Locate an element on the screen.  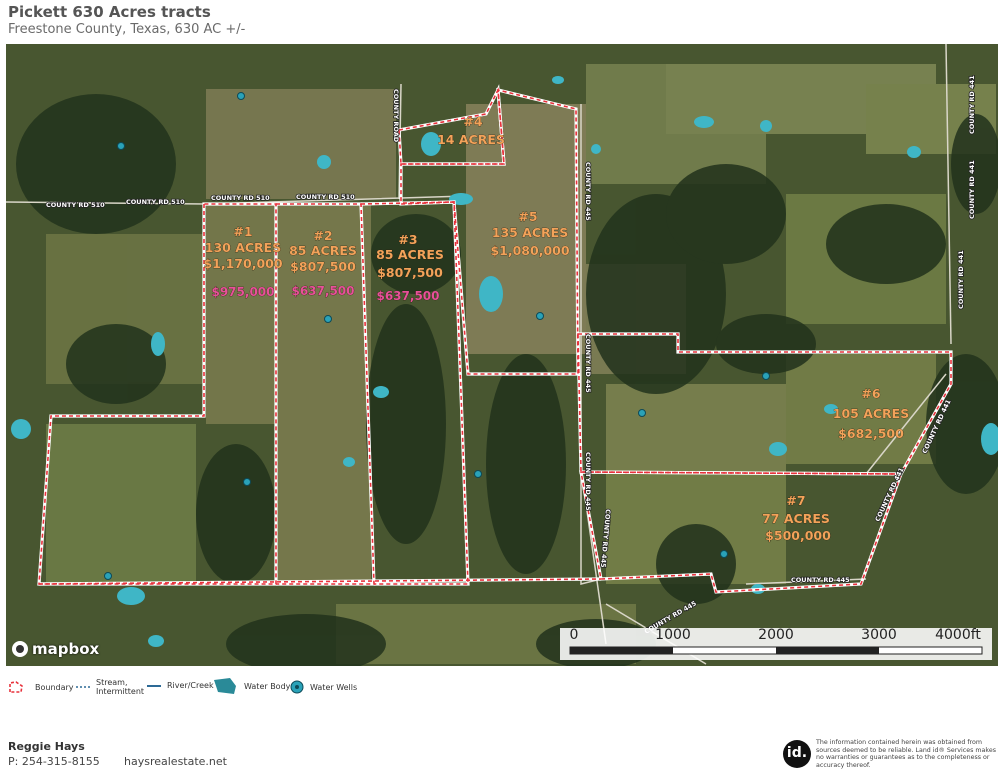
legend-water-body: Water Body is located at coordinates (251, 686).